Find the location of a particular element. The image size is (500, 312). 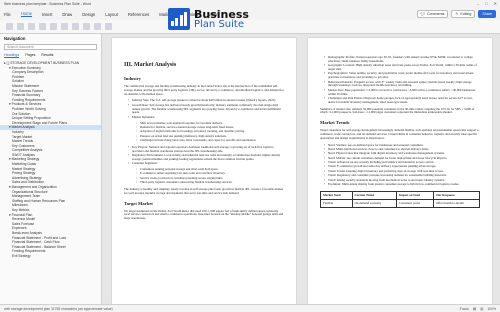

menu-draw: Draw is located at coordinates (67, 14).